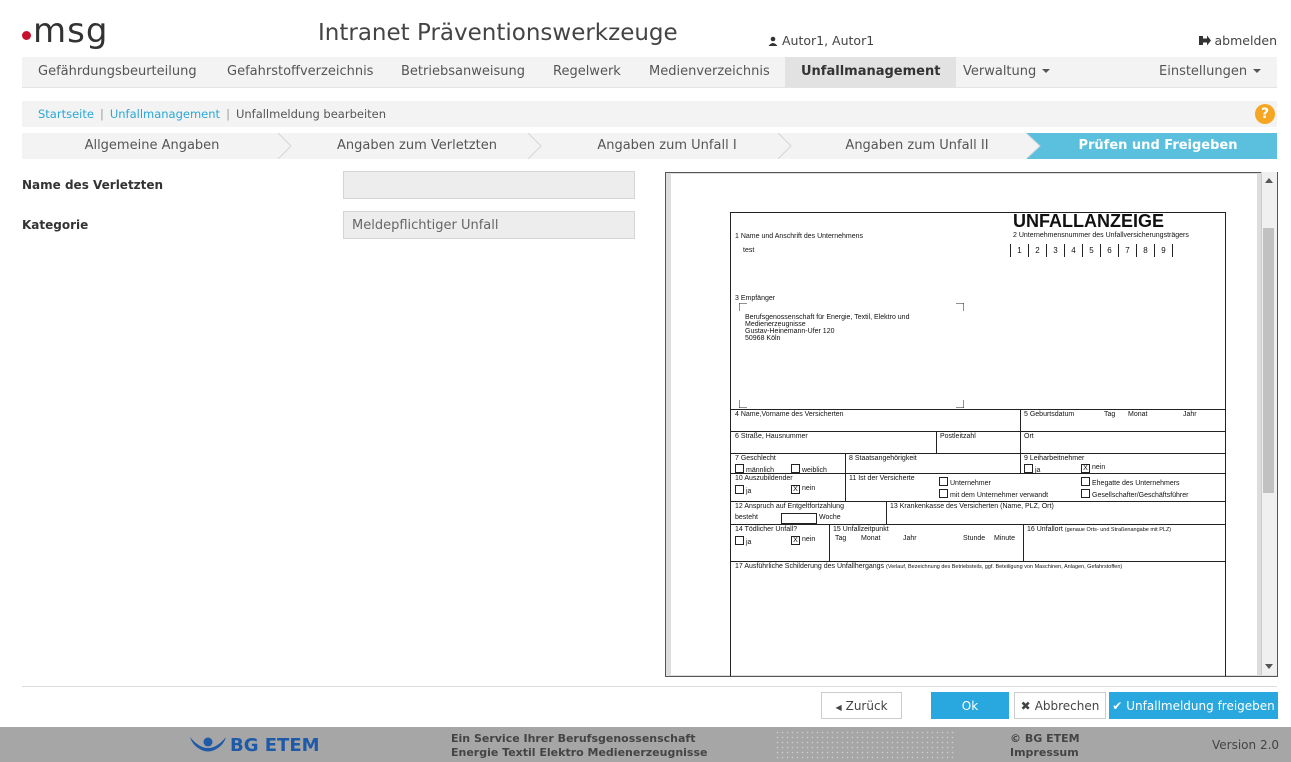  What do you see at coordinates (871, 72) in the screenshot?
I see `nav-unfallmanagement: Unfallmanagement` at bounding box center [871, 72].